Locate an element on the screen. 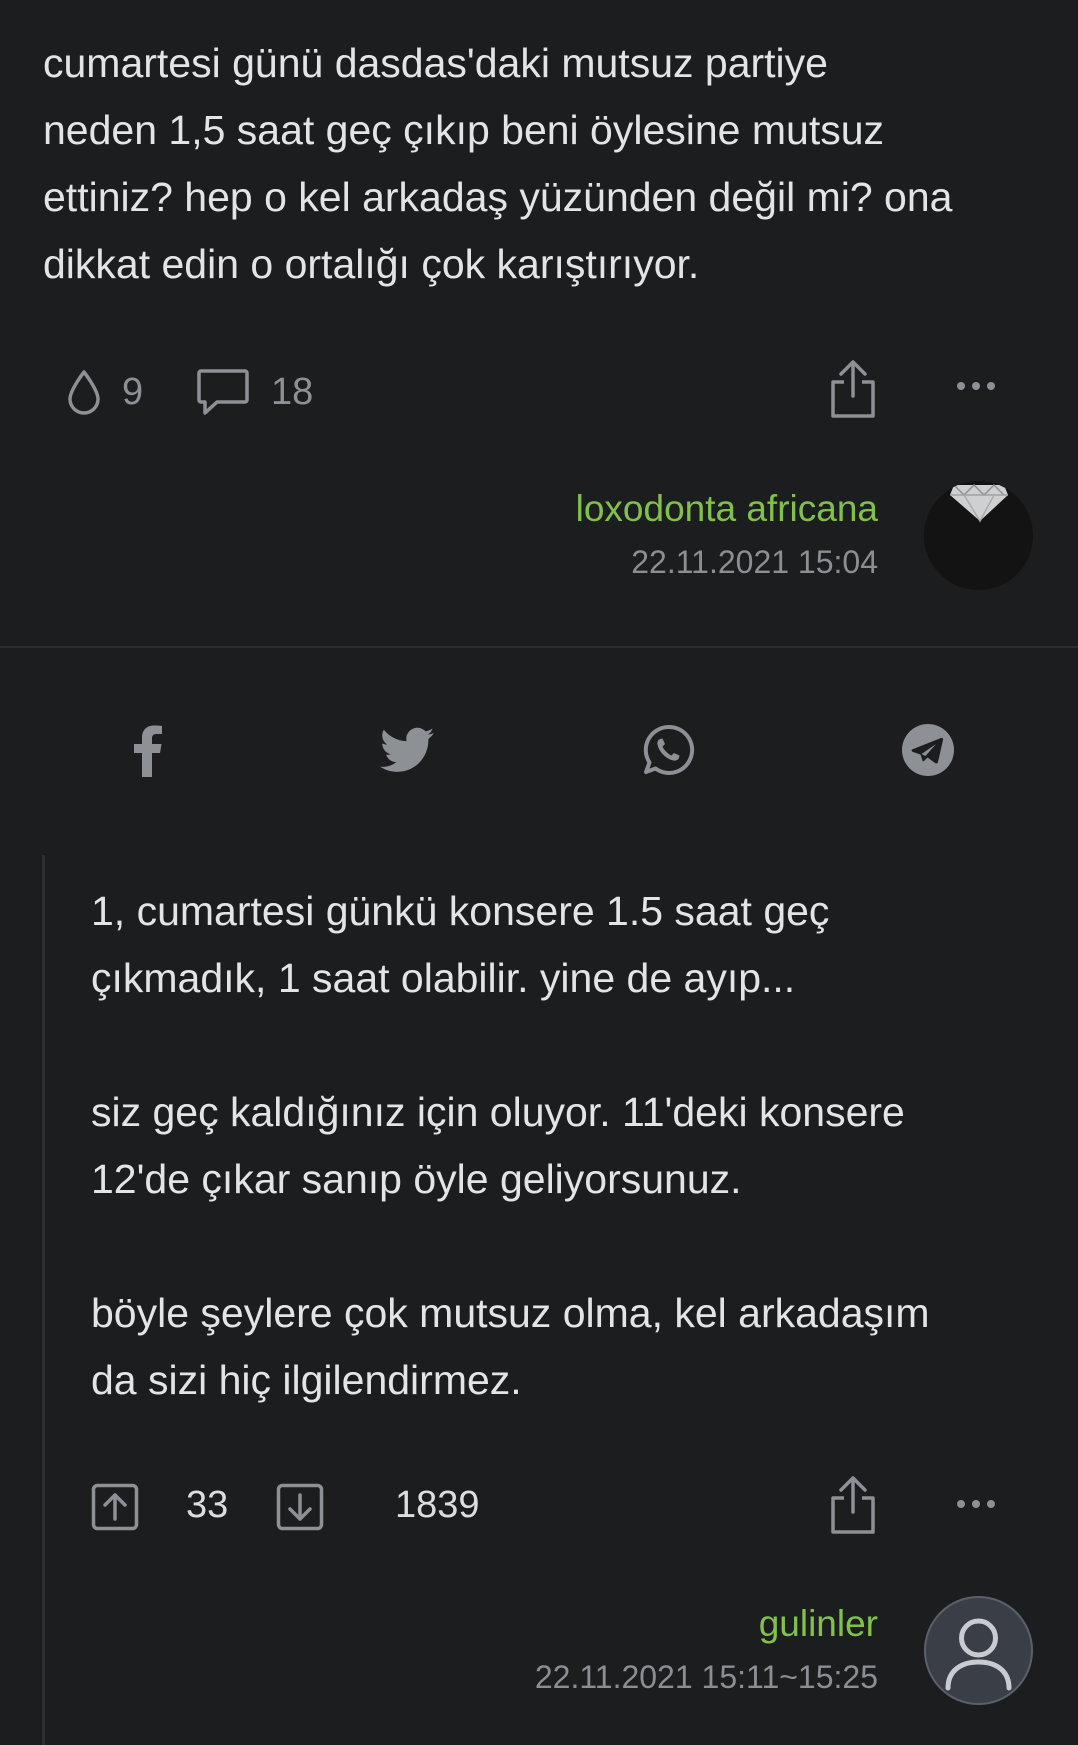 The height and width of the screenshot is (1745, 1078). whatsapp-icon is located at coordinates (668, 750).